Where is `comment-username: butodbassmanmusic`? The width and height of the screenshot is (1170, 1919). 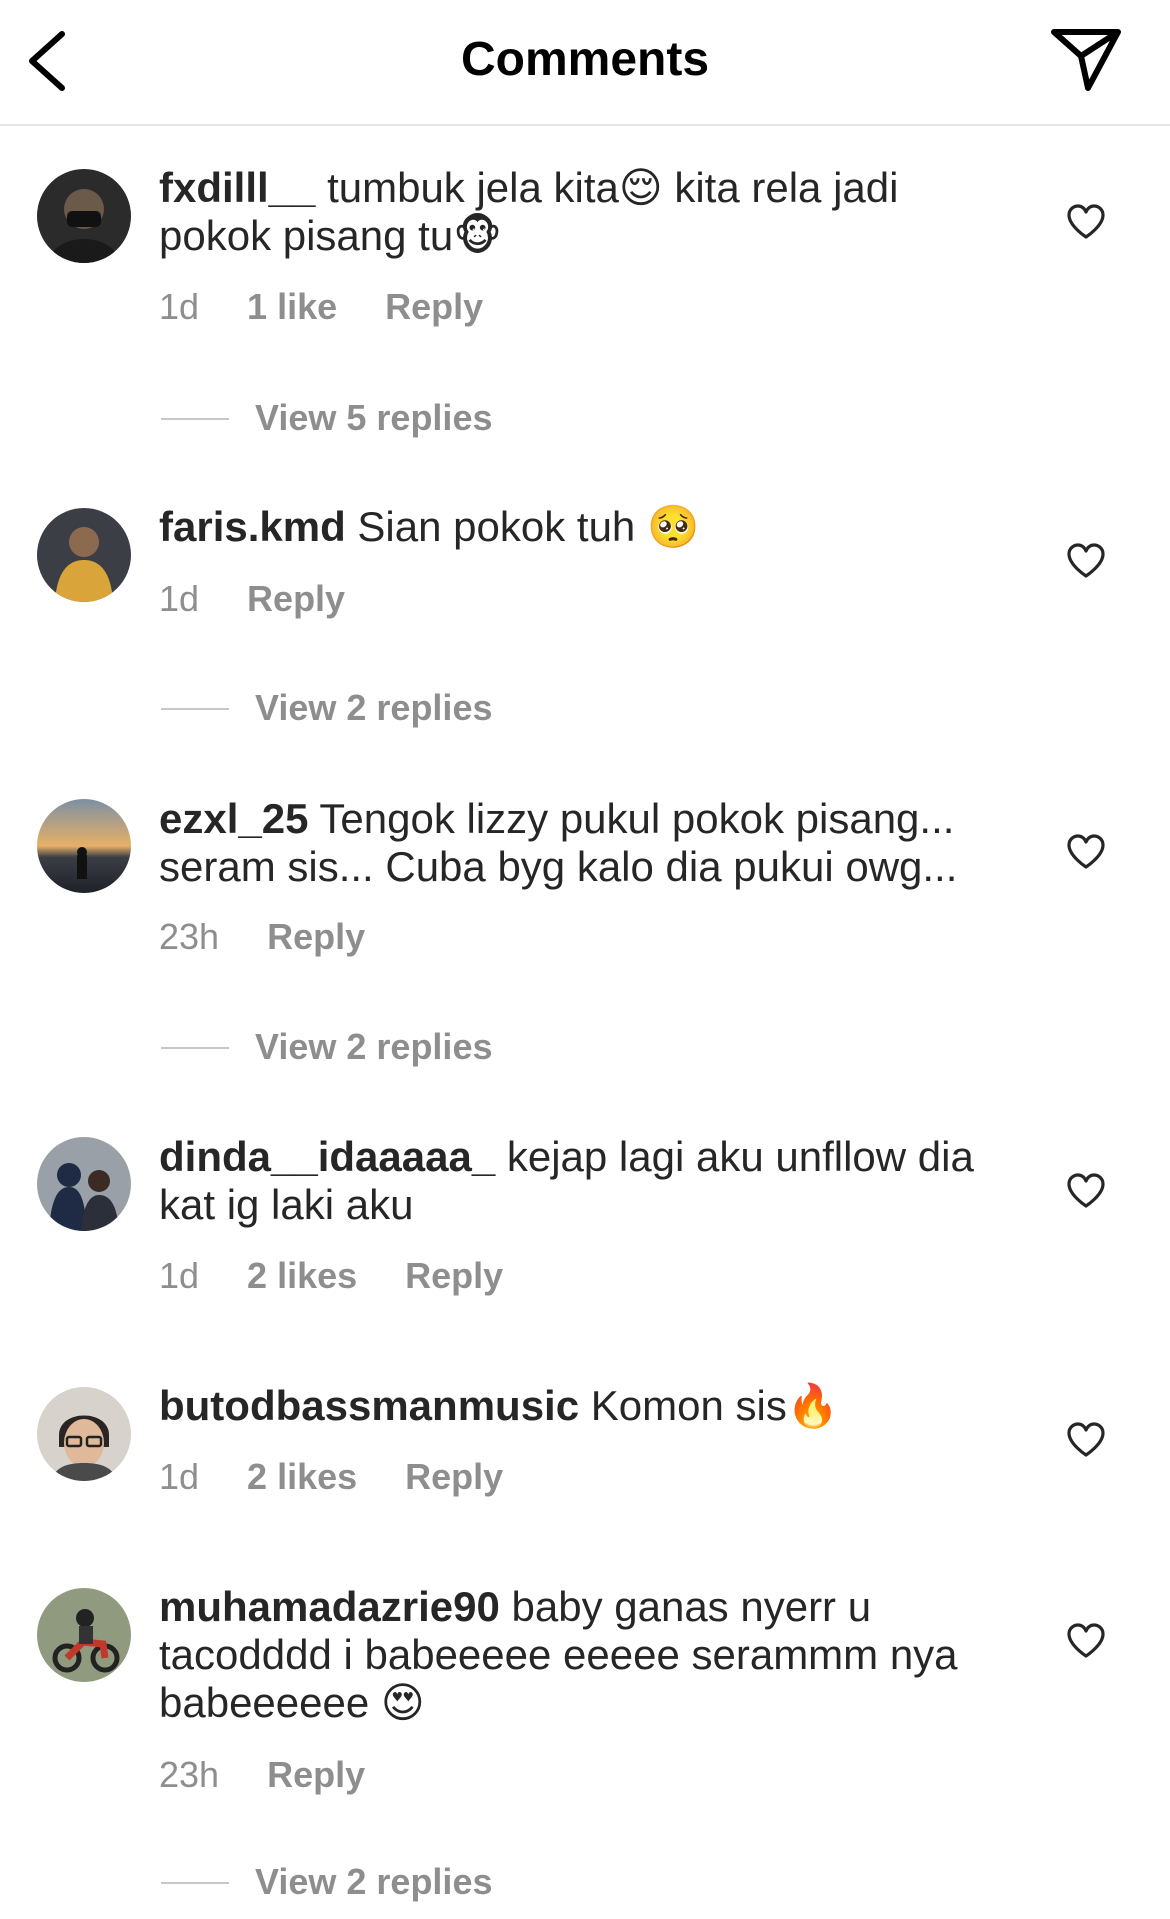
comment-username: butodbassmanmusic is located at coordinates (369, 1405).